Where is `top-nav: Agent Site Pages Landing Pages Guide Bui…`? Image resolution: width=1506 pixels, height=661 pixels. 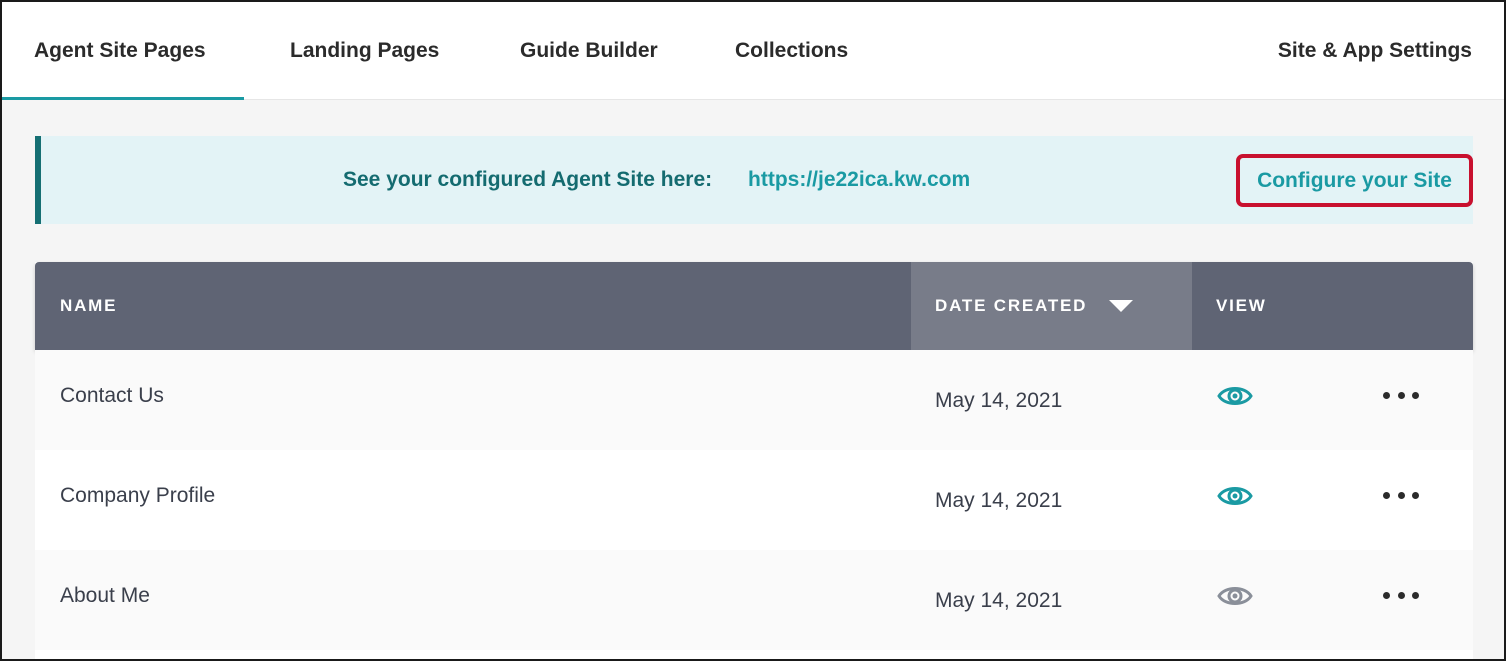
top-nav: Agent Site Pages Landing Pages Guide Bui… is located at coordinates (753, 51).